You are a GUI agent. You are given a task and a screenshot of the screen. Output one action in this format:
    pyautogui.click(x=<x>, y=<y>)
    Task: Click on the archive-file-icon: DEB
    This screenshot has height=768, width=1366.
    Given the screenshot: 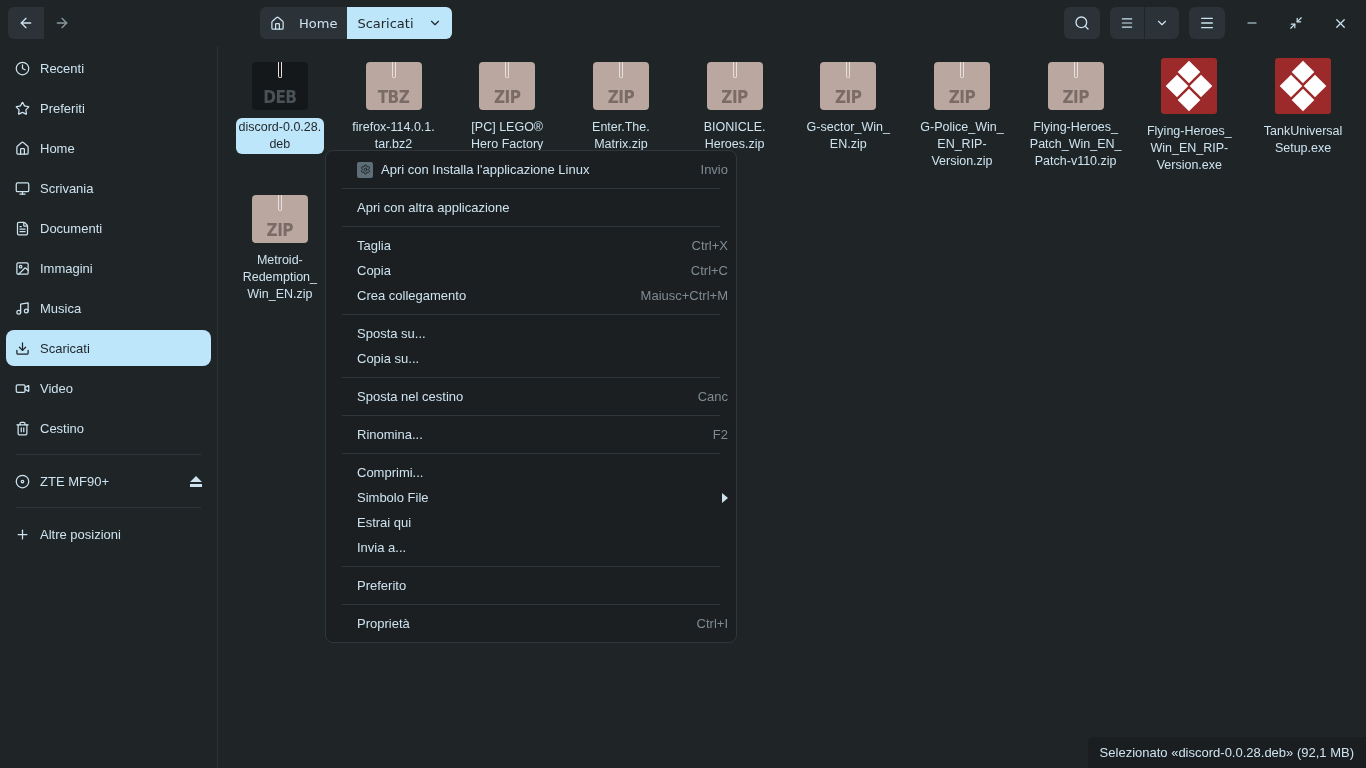 What is the action you would take?
    pyautogui.click(x=279, y=86)
    